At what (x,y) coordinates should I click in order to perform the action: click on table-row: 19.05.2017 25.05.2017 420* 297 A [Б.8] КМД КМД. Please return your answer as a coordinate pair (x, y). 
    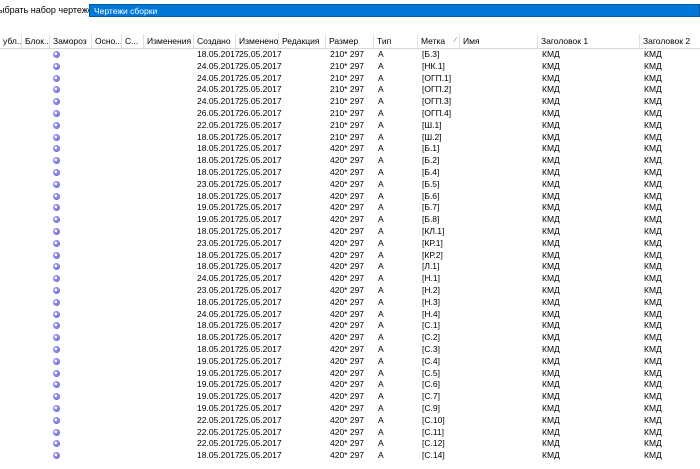
    Looking at the image, I should click on (350, 220).